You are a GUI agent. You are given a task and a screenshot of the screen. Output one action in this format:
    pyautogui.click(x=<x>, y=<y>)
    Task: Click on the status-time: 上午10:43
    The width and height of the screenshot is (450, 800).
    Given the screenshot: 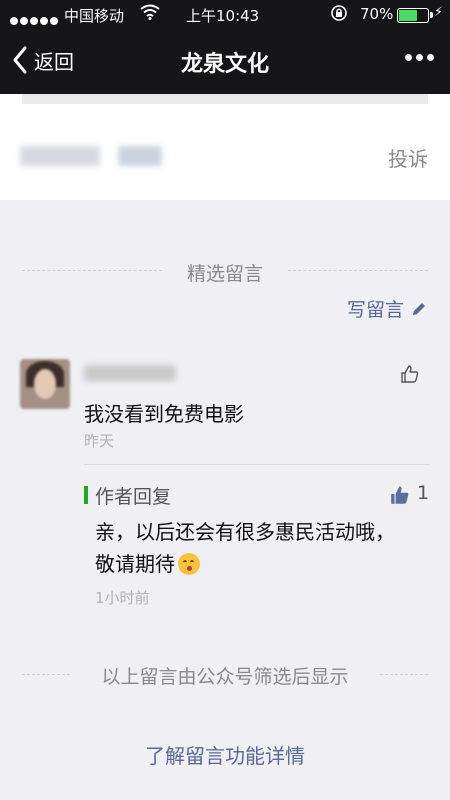 What is the action you would take?
    pyautogui.click(x=223, y=16)
    